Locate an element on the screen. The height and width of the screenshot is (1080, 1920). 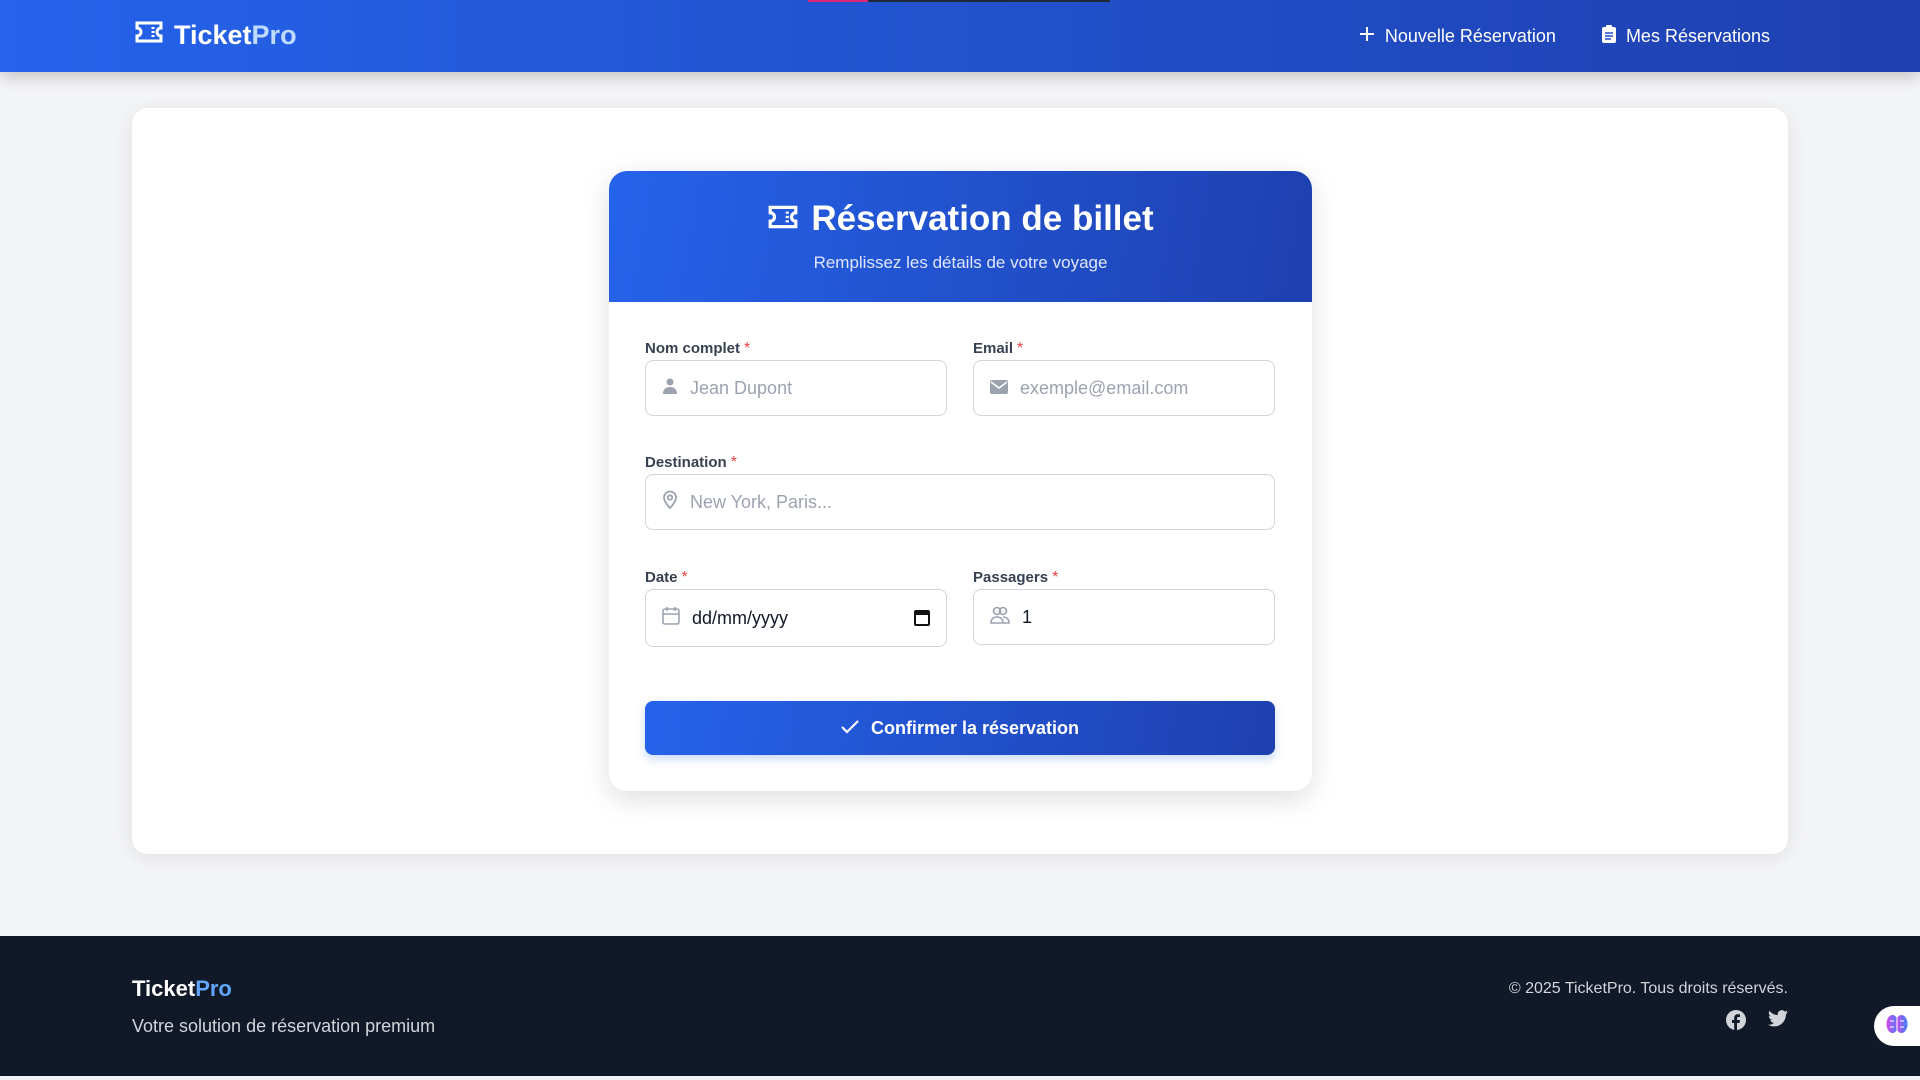
check-icon is located at coordinates (850, 728).